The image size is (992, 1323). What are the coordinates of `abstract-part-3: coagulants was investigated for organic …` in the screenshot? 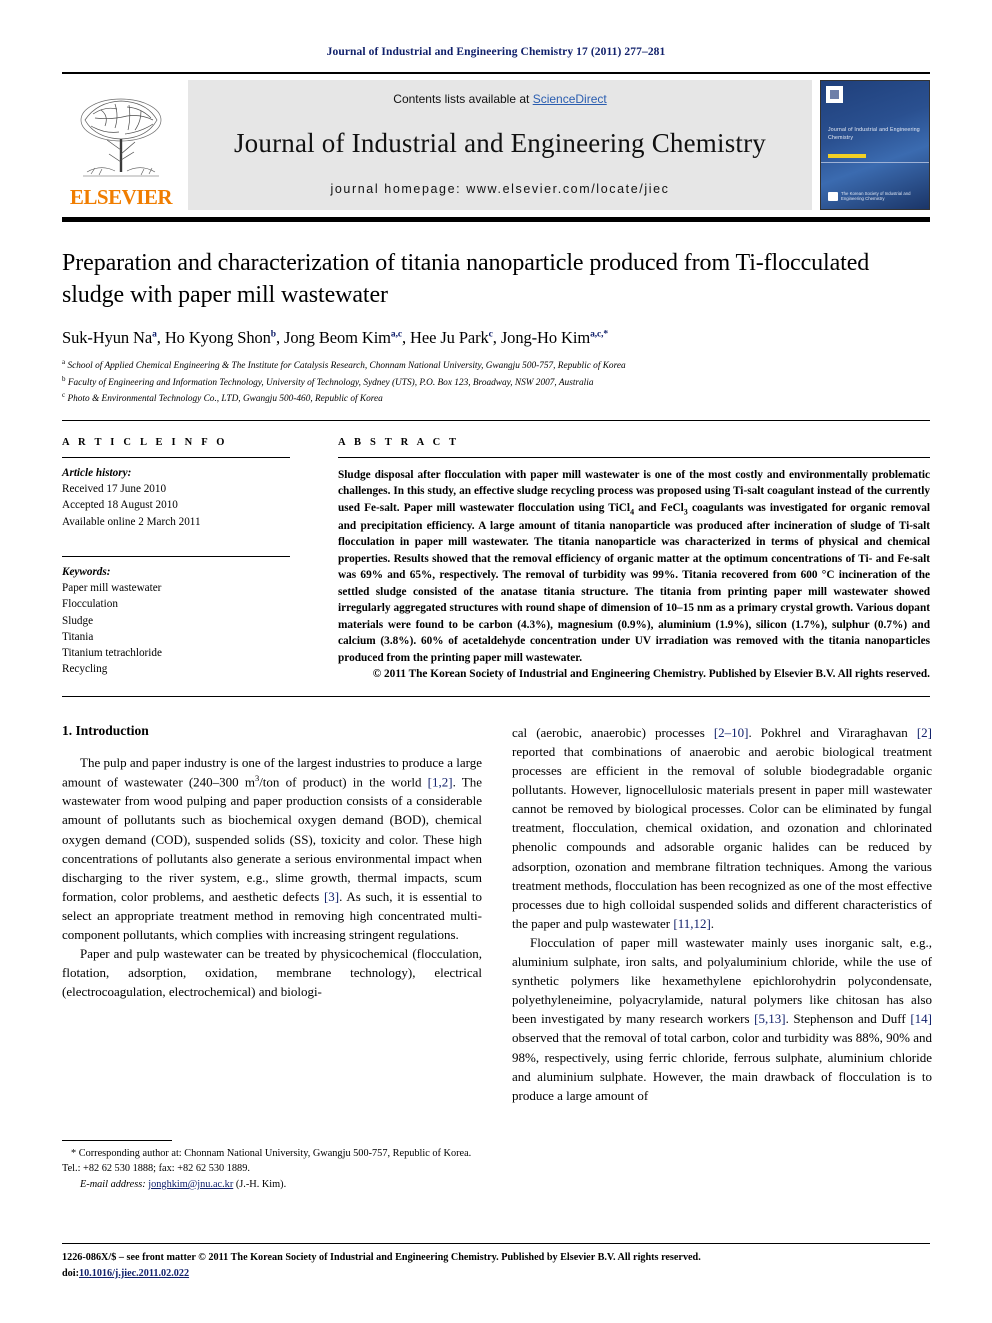 It's located at (634, 582).